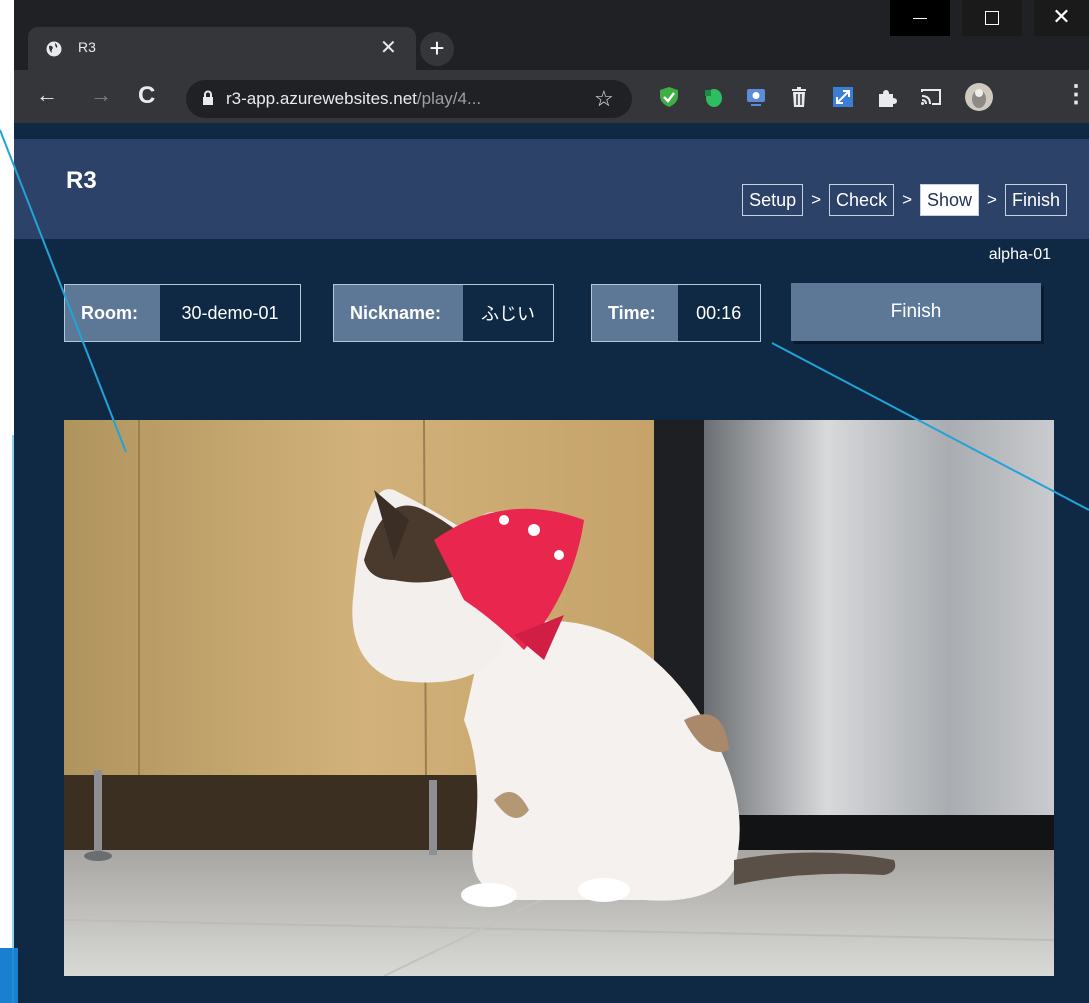 The image size is (1089, 1003). Describe the element at coordinates (862, 200) in the screenshot. I see `step-check: Check` at that location.